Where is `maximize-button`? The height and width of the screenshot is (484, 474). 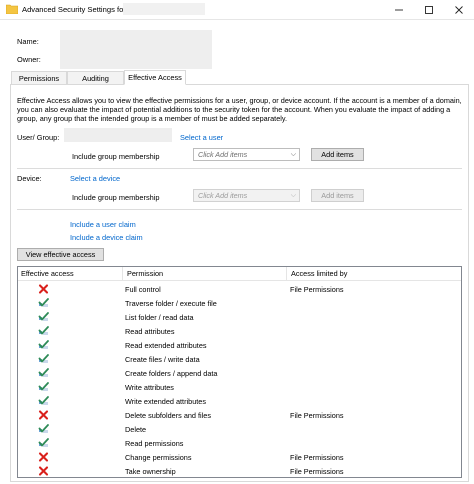
maximize-button is located at coordinates (429, 10).